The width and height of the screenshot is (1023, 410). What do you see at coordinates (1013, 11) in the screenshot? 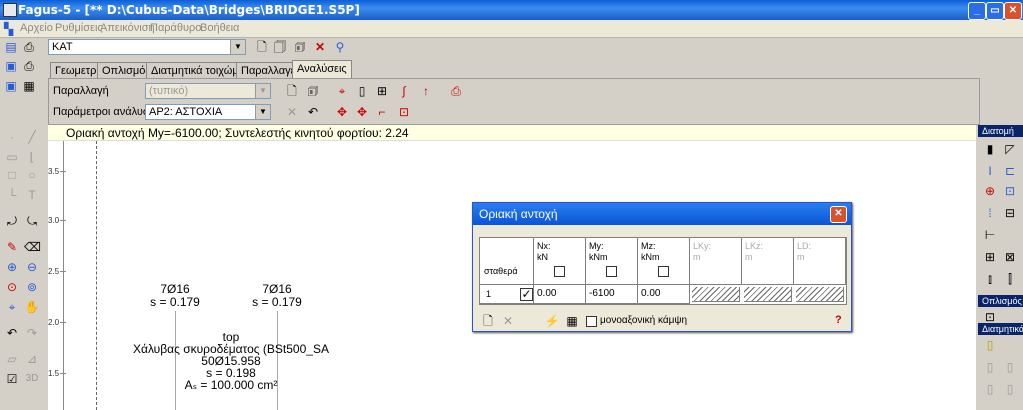
I see `close-button: ✕` at bounding box center [1013, 11].